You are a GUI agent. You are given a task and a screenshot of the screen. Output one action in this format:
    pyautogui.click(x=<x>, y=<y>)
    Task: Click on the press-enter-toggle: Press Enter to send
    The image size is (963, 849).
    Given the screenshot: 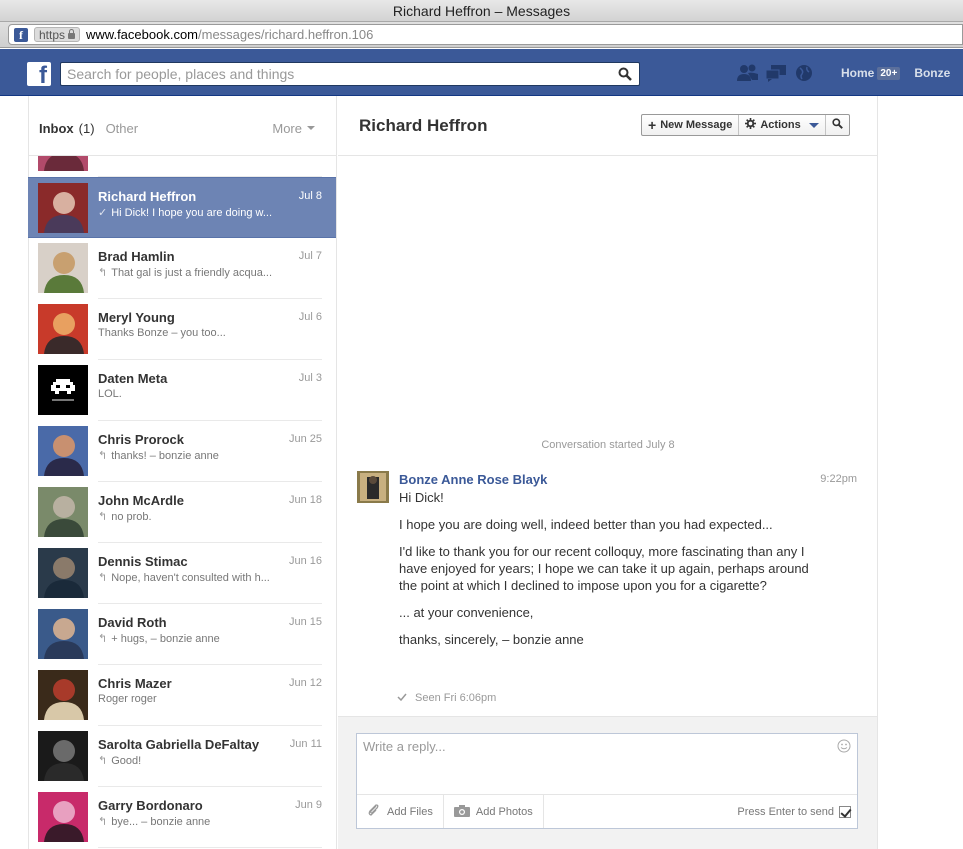 What is the action you would take?
    pyautogui.click(x=794, y=811)
    